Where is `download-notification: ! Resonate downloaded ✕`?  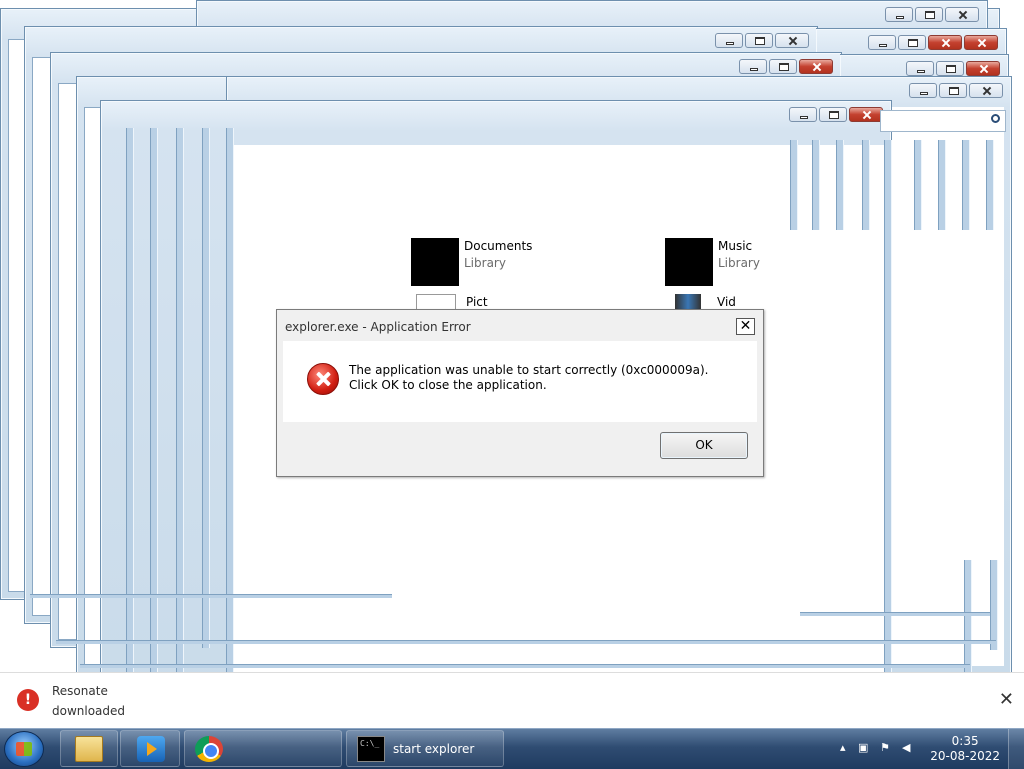
download-notification: ! Resonate downloaded ✕ is located at coordinates (512, 700).